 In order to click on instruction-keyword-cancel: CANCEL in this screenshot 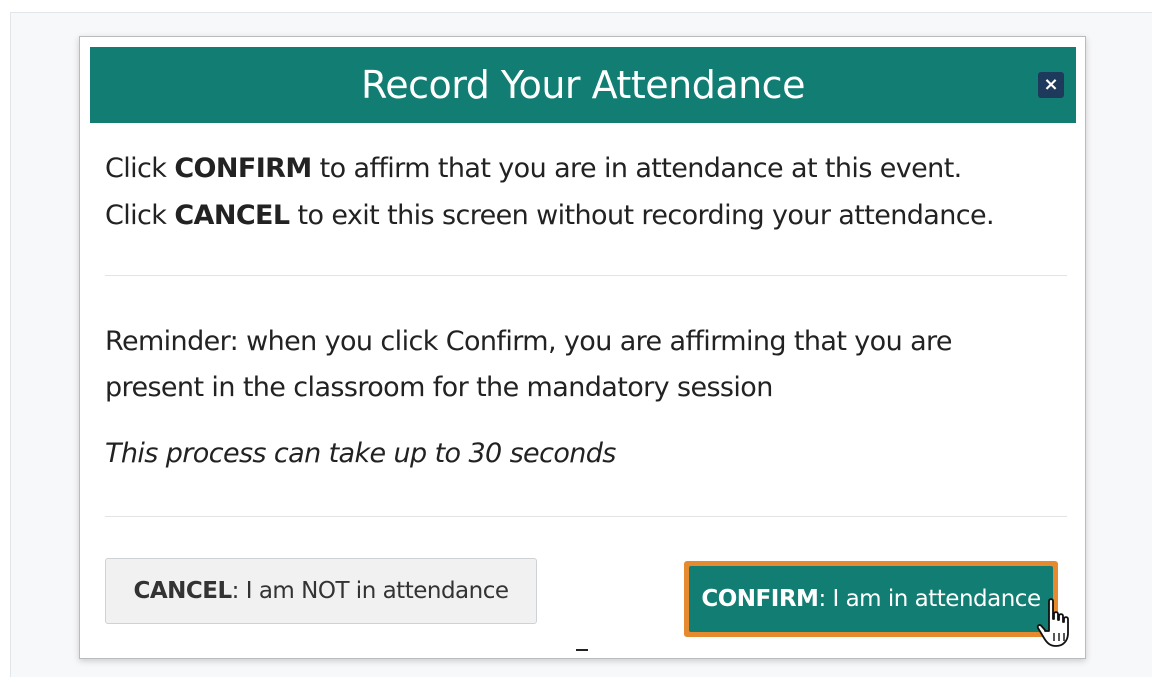, I will do `click(232, 215)`.